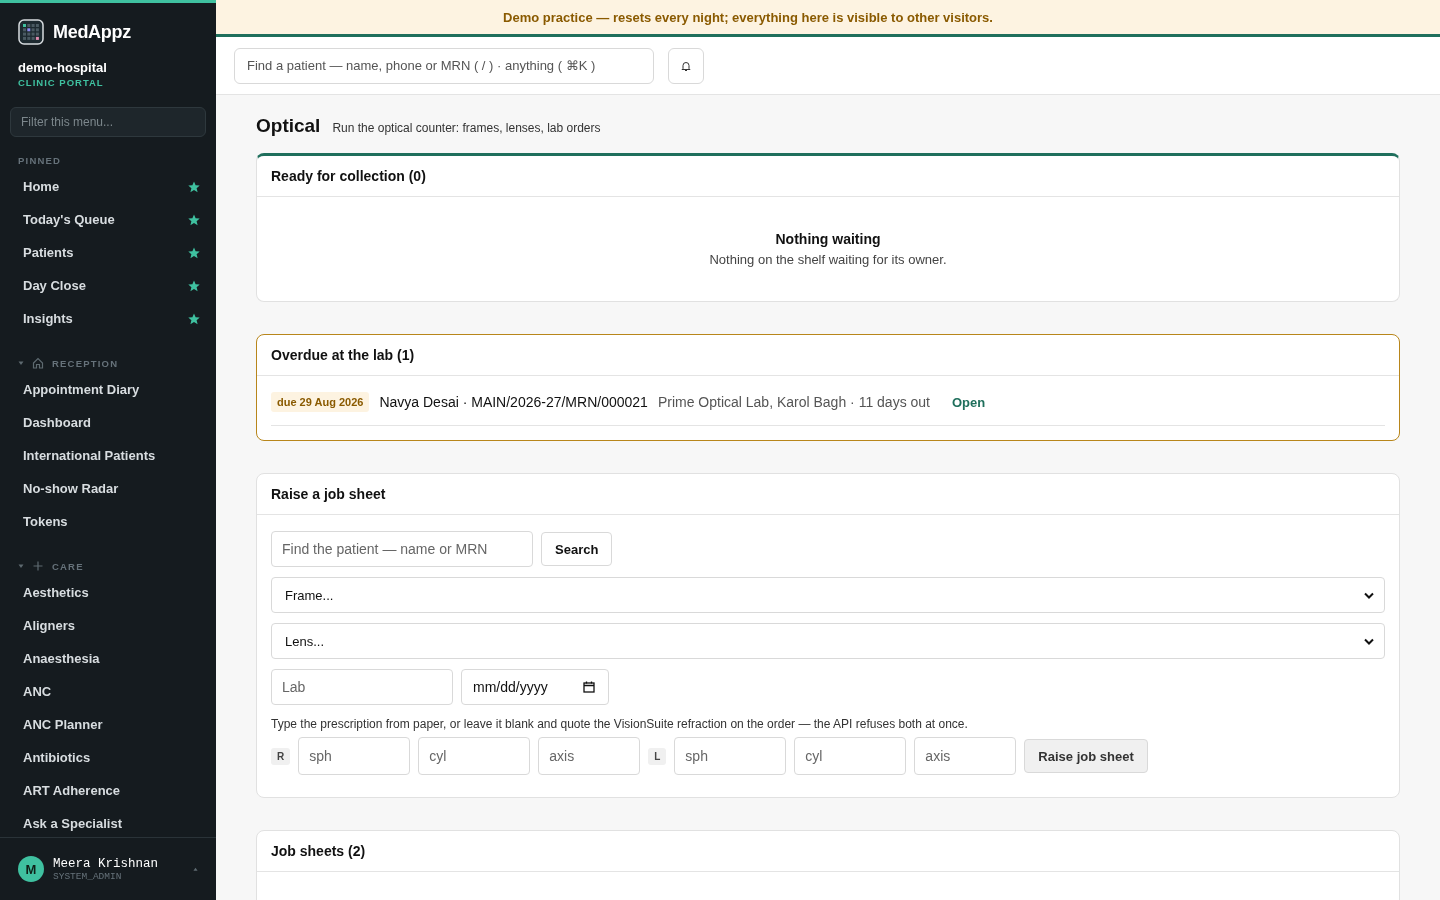  Describe the element at coordinates (108, 592) in the screenshot. I see `nav-item: Aesthetics` at that location.